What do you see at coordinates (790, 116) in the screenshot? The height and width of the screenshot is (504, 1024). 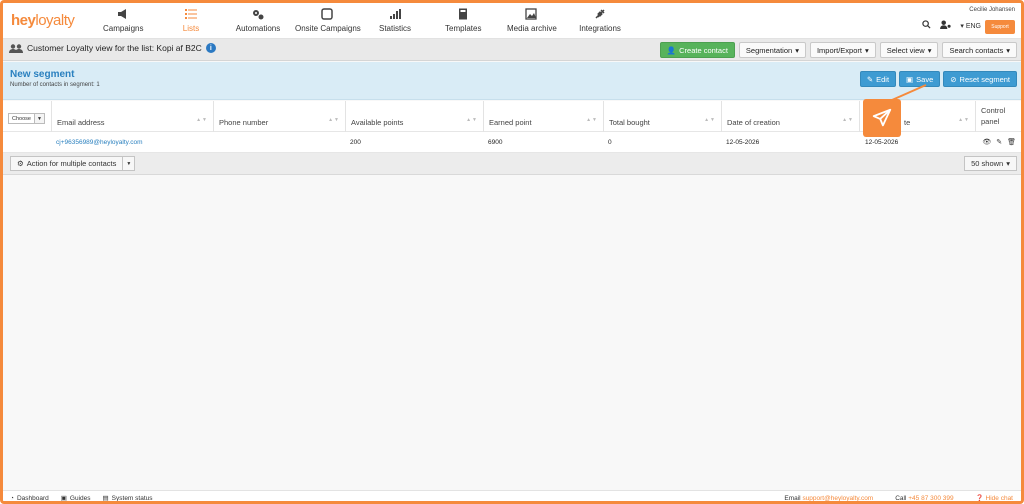 I see `column-date-of-creation: Date of creation ▲▼` at bounding box center [790, 116].